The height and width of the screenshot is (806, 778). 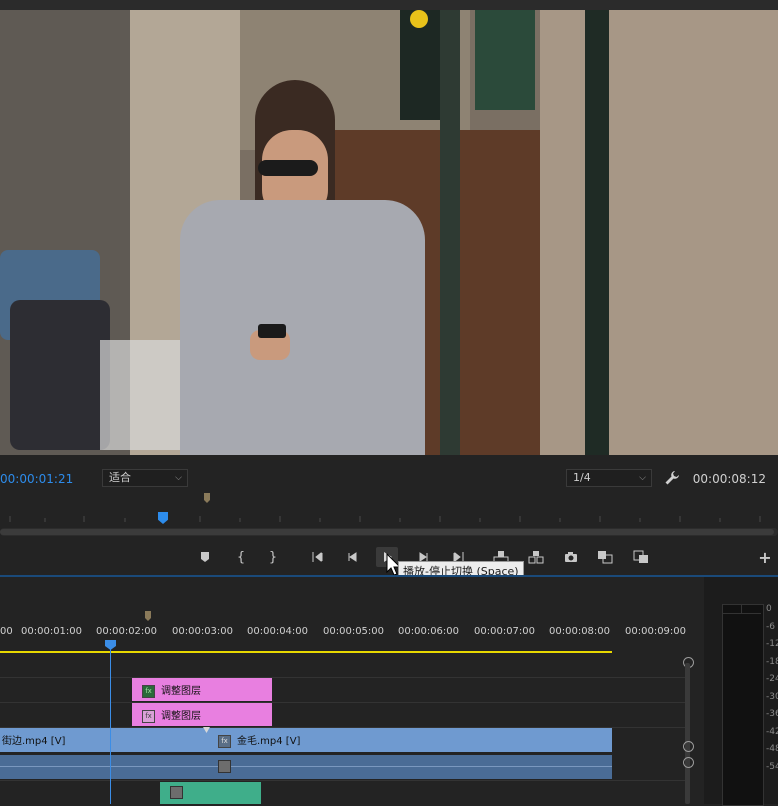 What do you see at coordinates (772, 731) in the screenshot?
I see `meter-label: -42` at bounding box center [772, 731].